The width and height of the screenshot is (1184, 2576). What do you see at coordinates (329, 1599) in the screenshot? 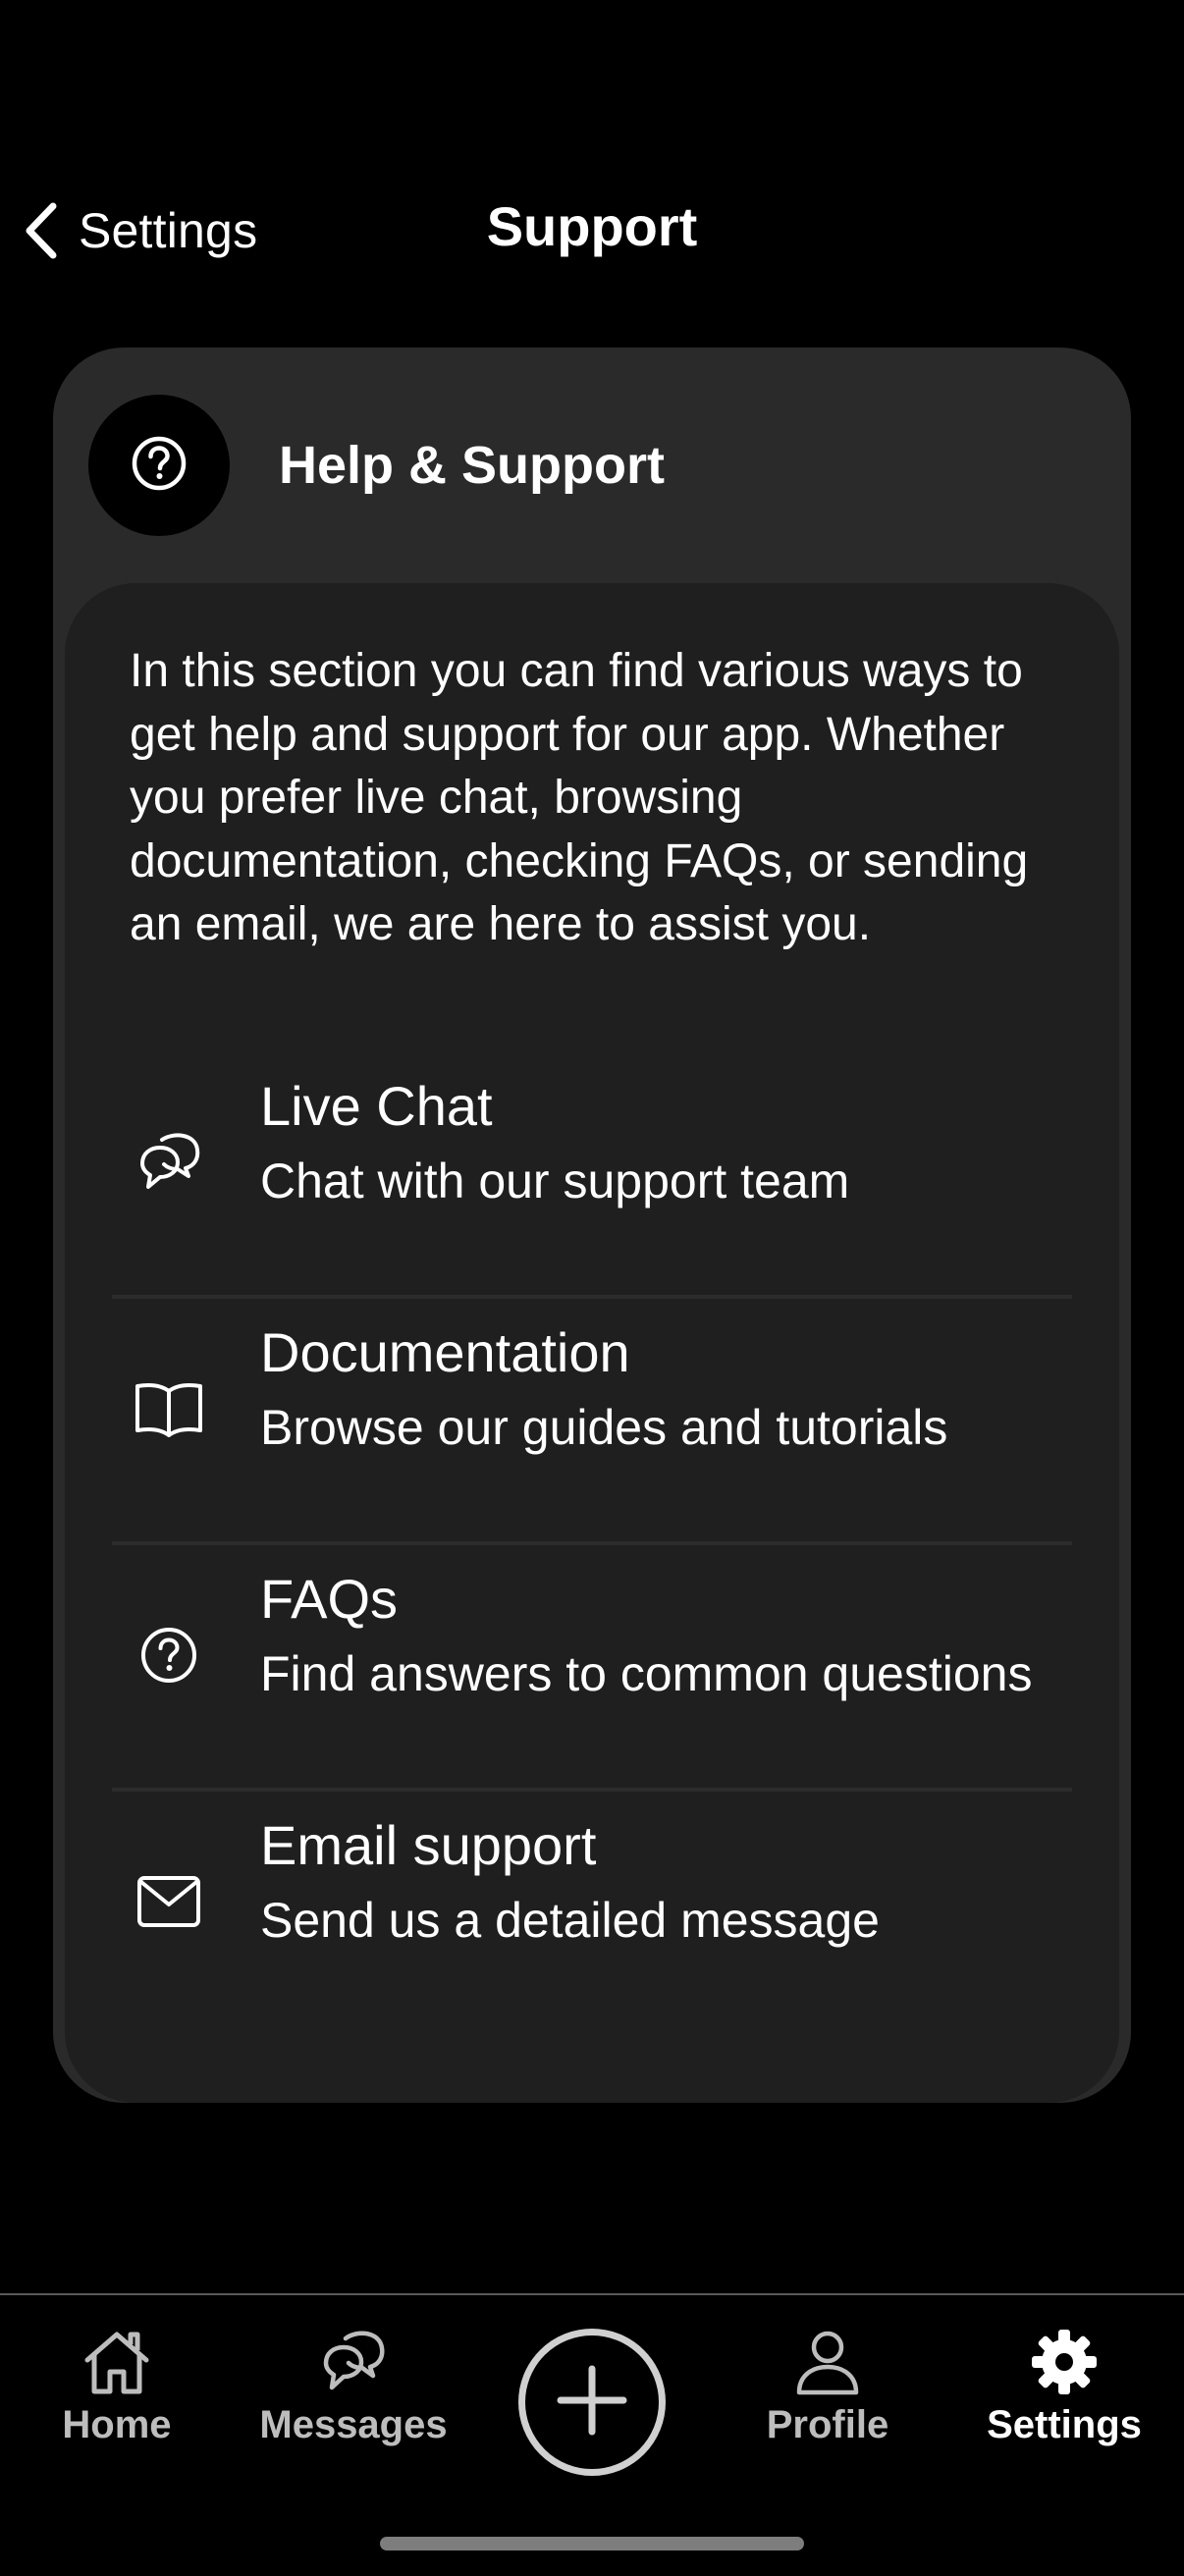
I see `option-title: FAQs` at bounding box center [329, 1599].